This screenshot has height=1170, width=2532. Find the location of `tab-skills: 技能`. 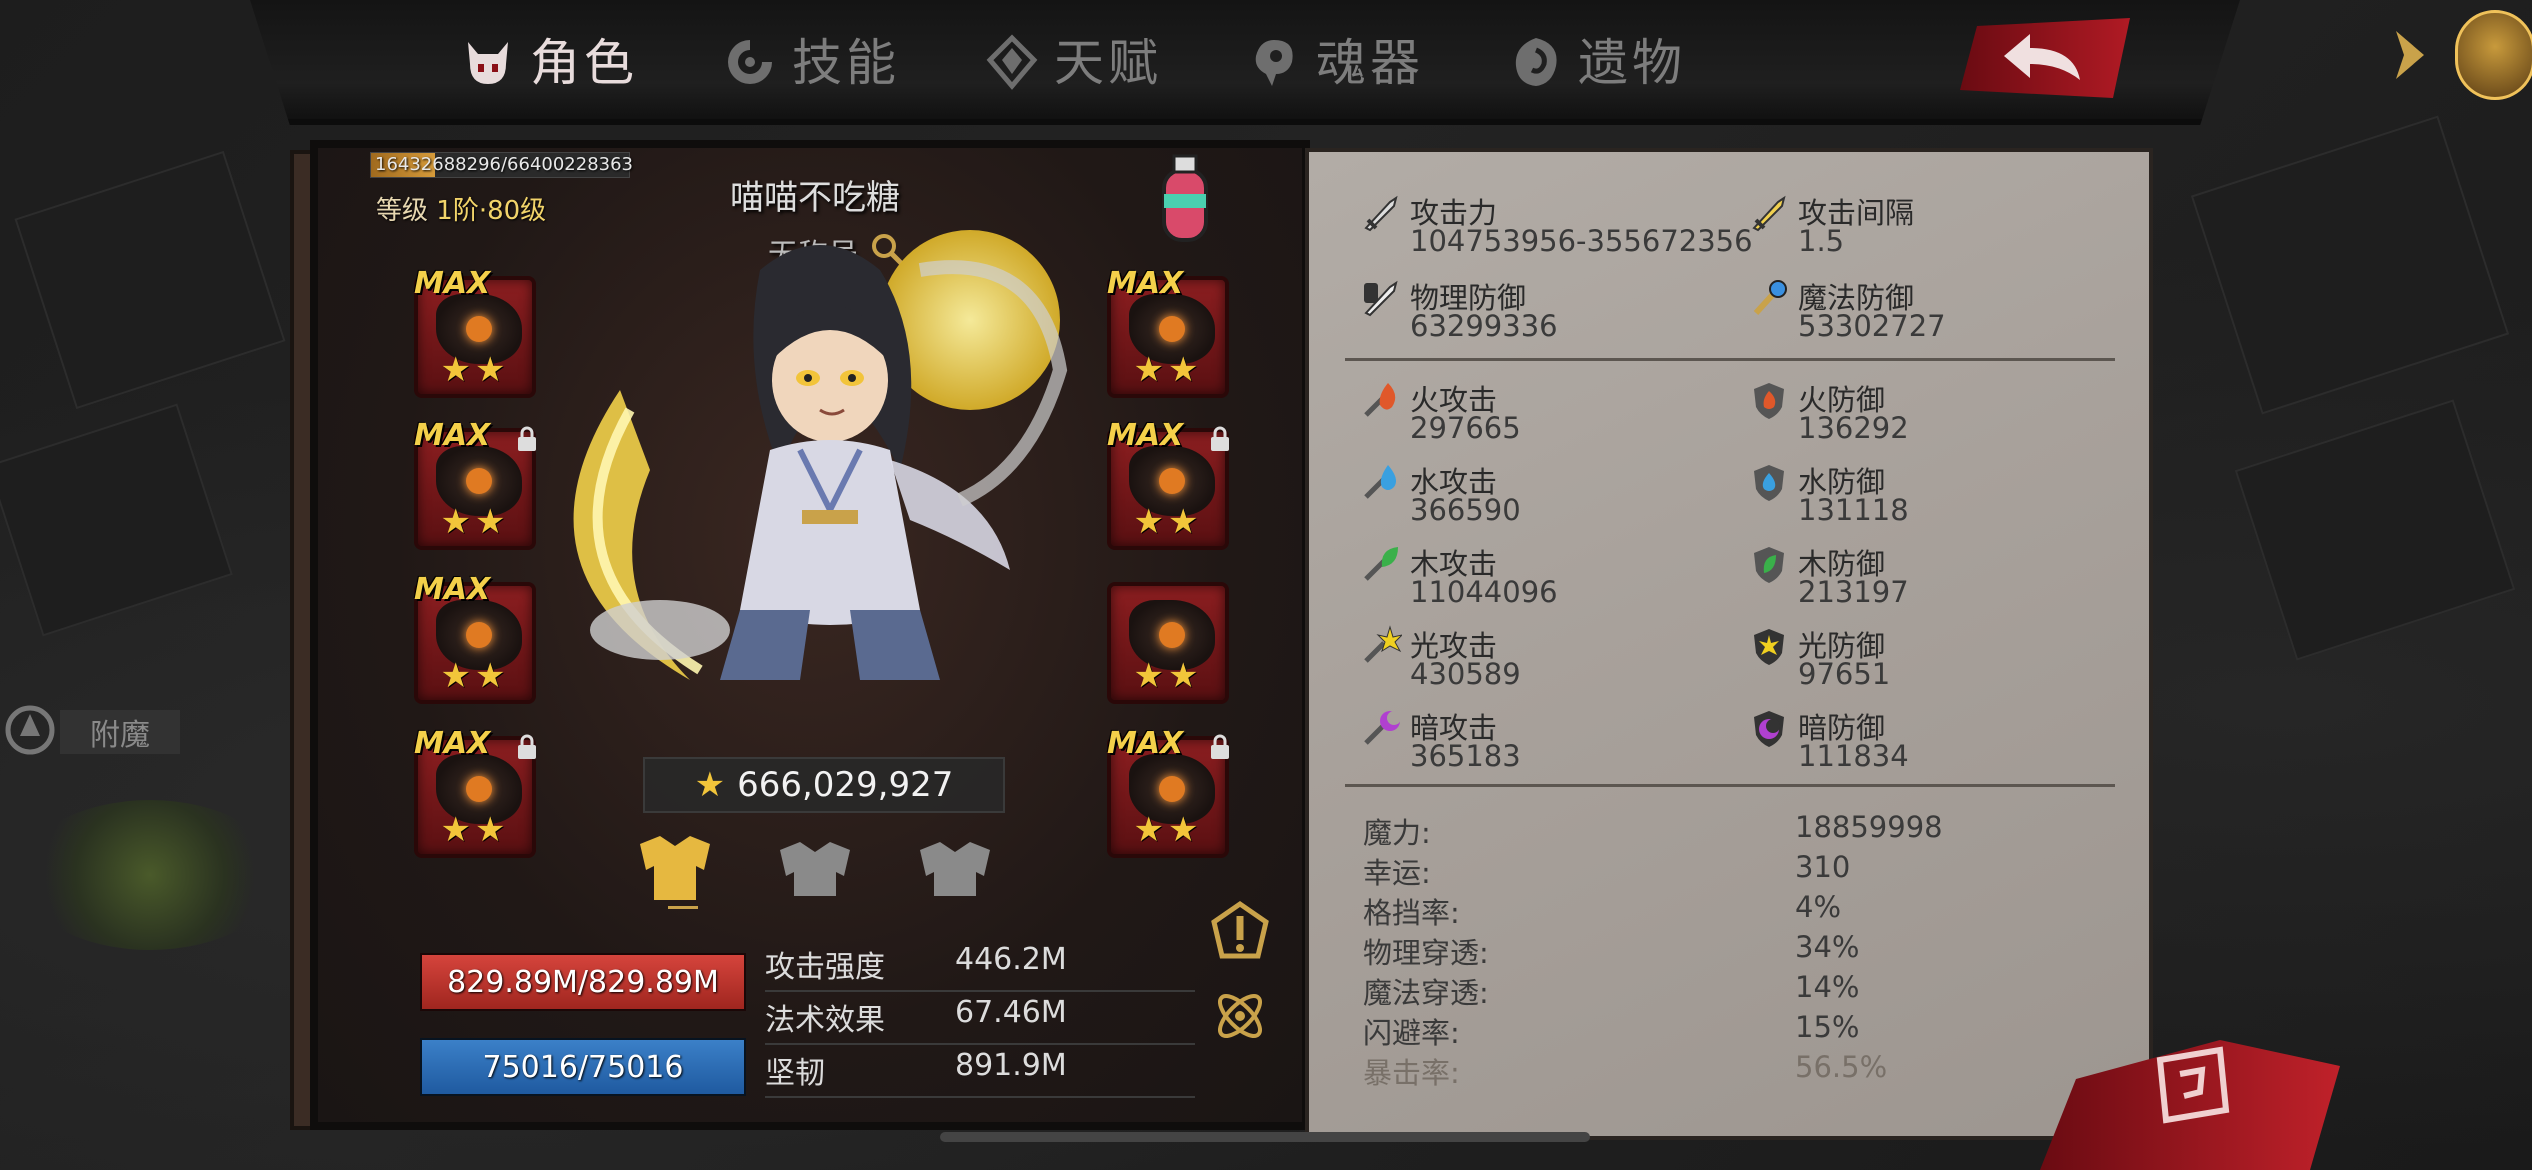

tab-skills: 技能 is located at coordinates (809, 59).